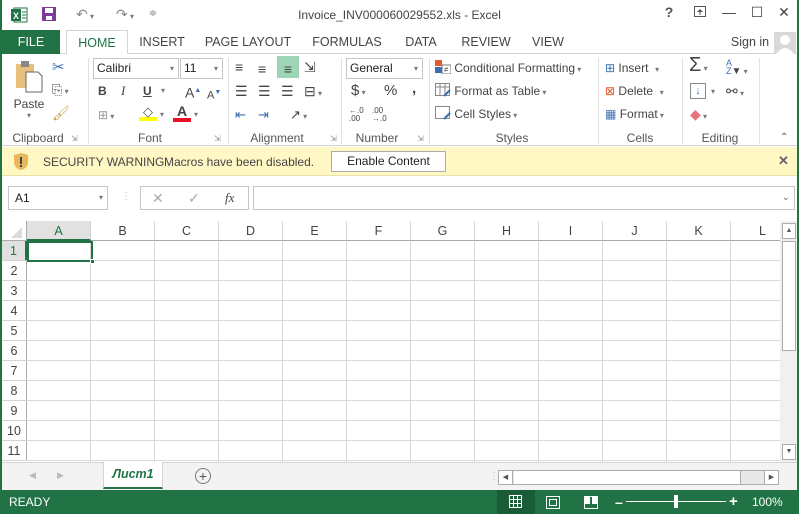 This screenshot has width=799, height=517. Describe the element at coordinates (58, 198) in the screenshot. I see `name-box: A1 ▾` at that location.